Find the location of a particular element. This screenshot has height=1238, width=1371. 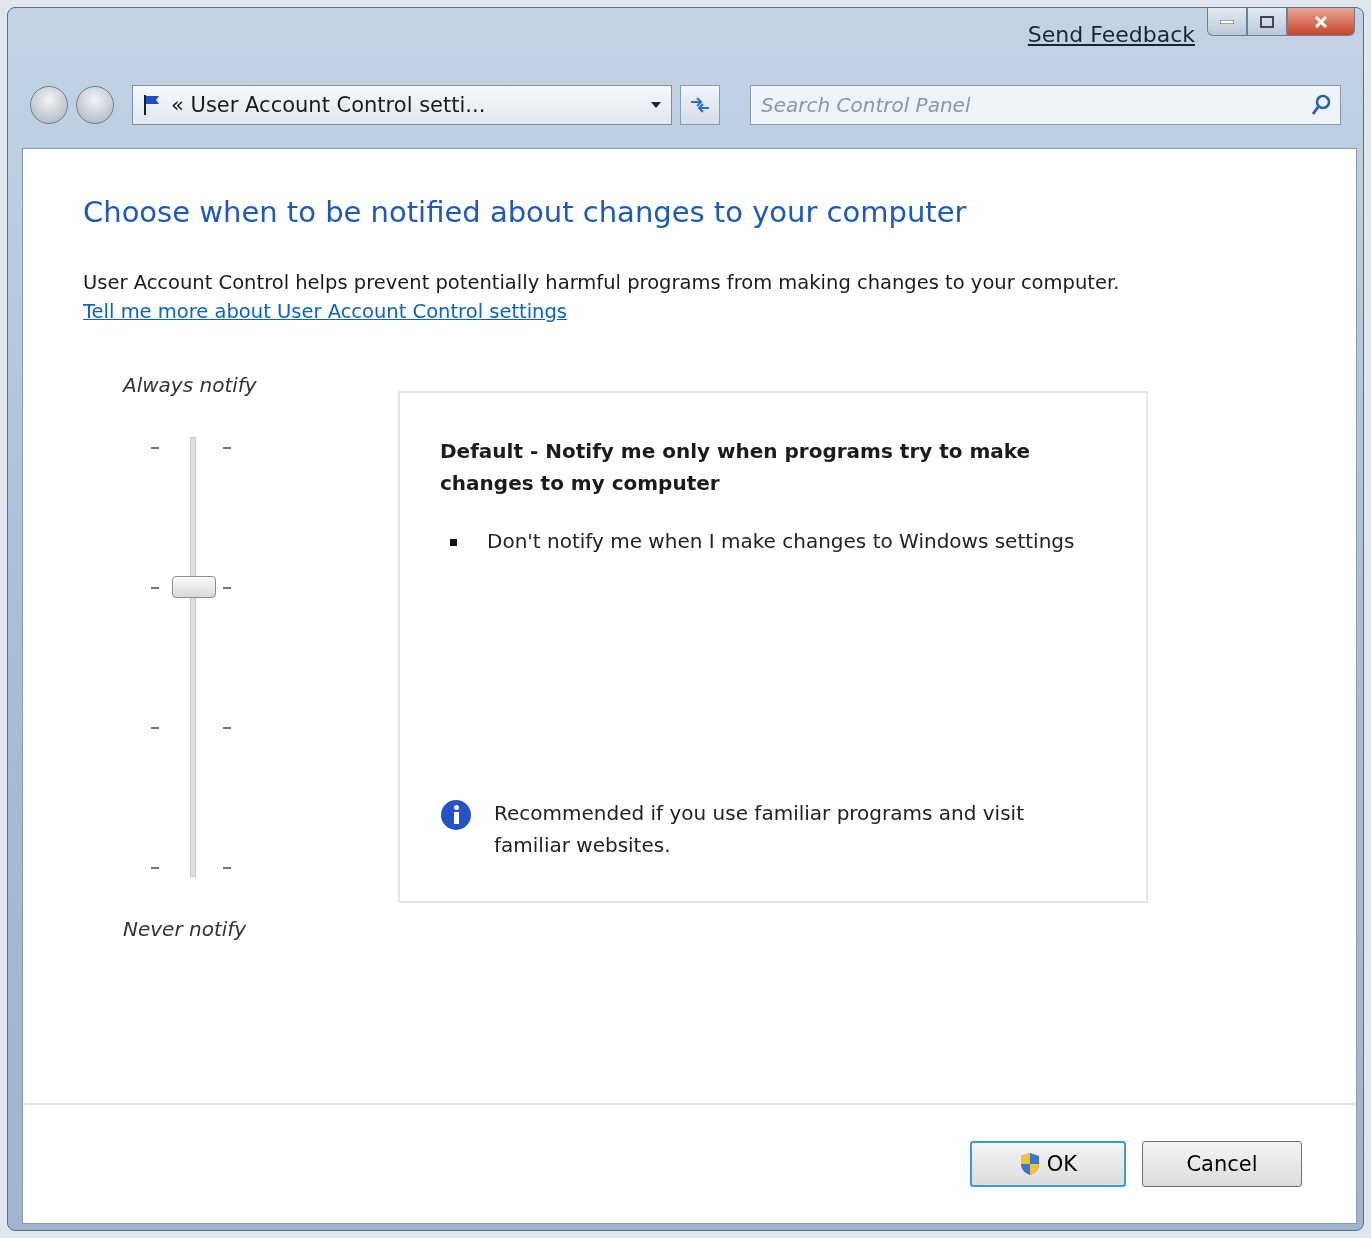

description-text: User Account Control helps prevent potentially harmful programs from making changes to your computer. is located at coordinates (602, 282).